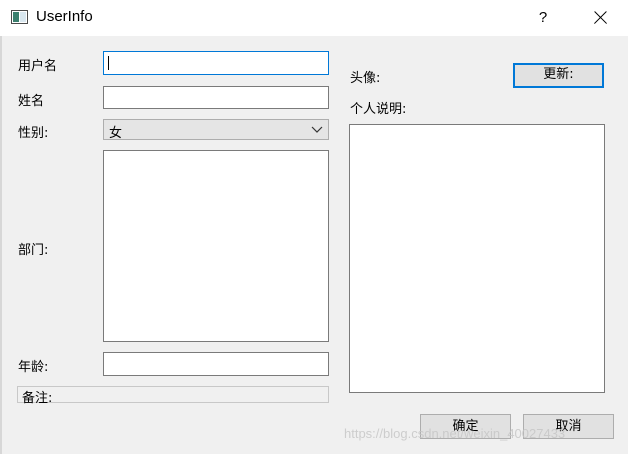 Image resolution: width=628 pixels, height=454 pixels. Describe the element at coordinates (600, 18) in the screenshot. I see `close-icon` at that location.